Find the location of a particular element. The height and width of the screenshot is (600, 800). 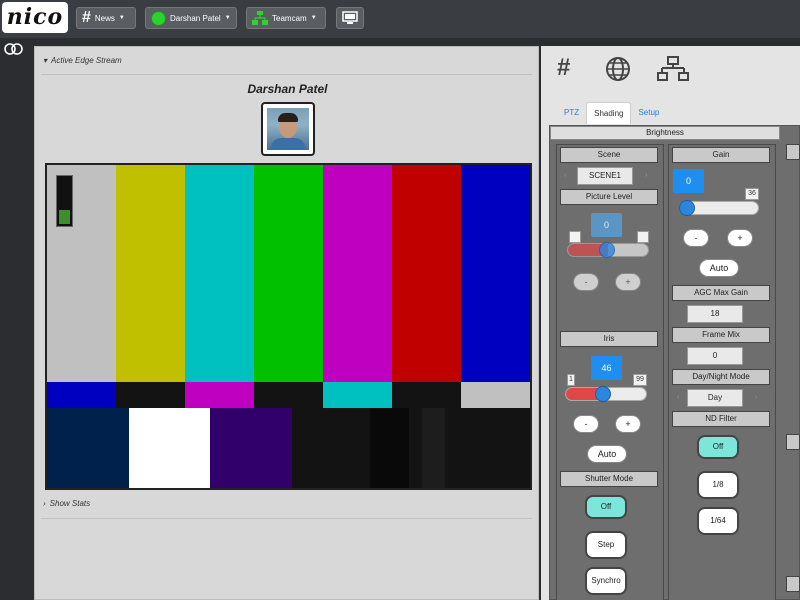

tab-setup: Setup is located at coordinates (648, 113).